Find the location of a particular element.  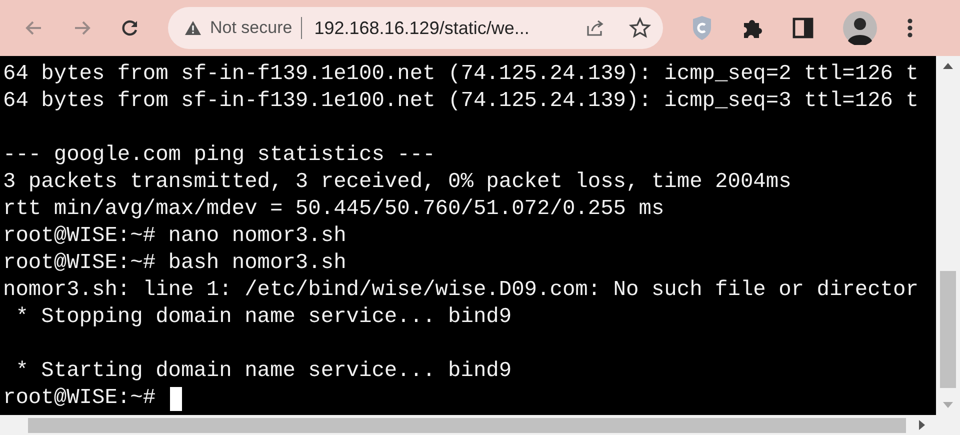

share-icon is located at coordinates (595, 28).